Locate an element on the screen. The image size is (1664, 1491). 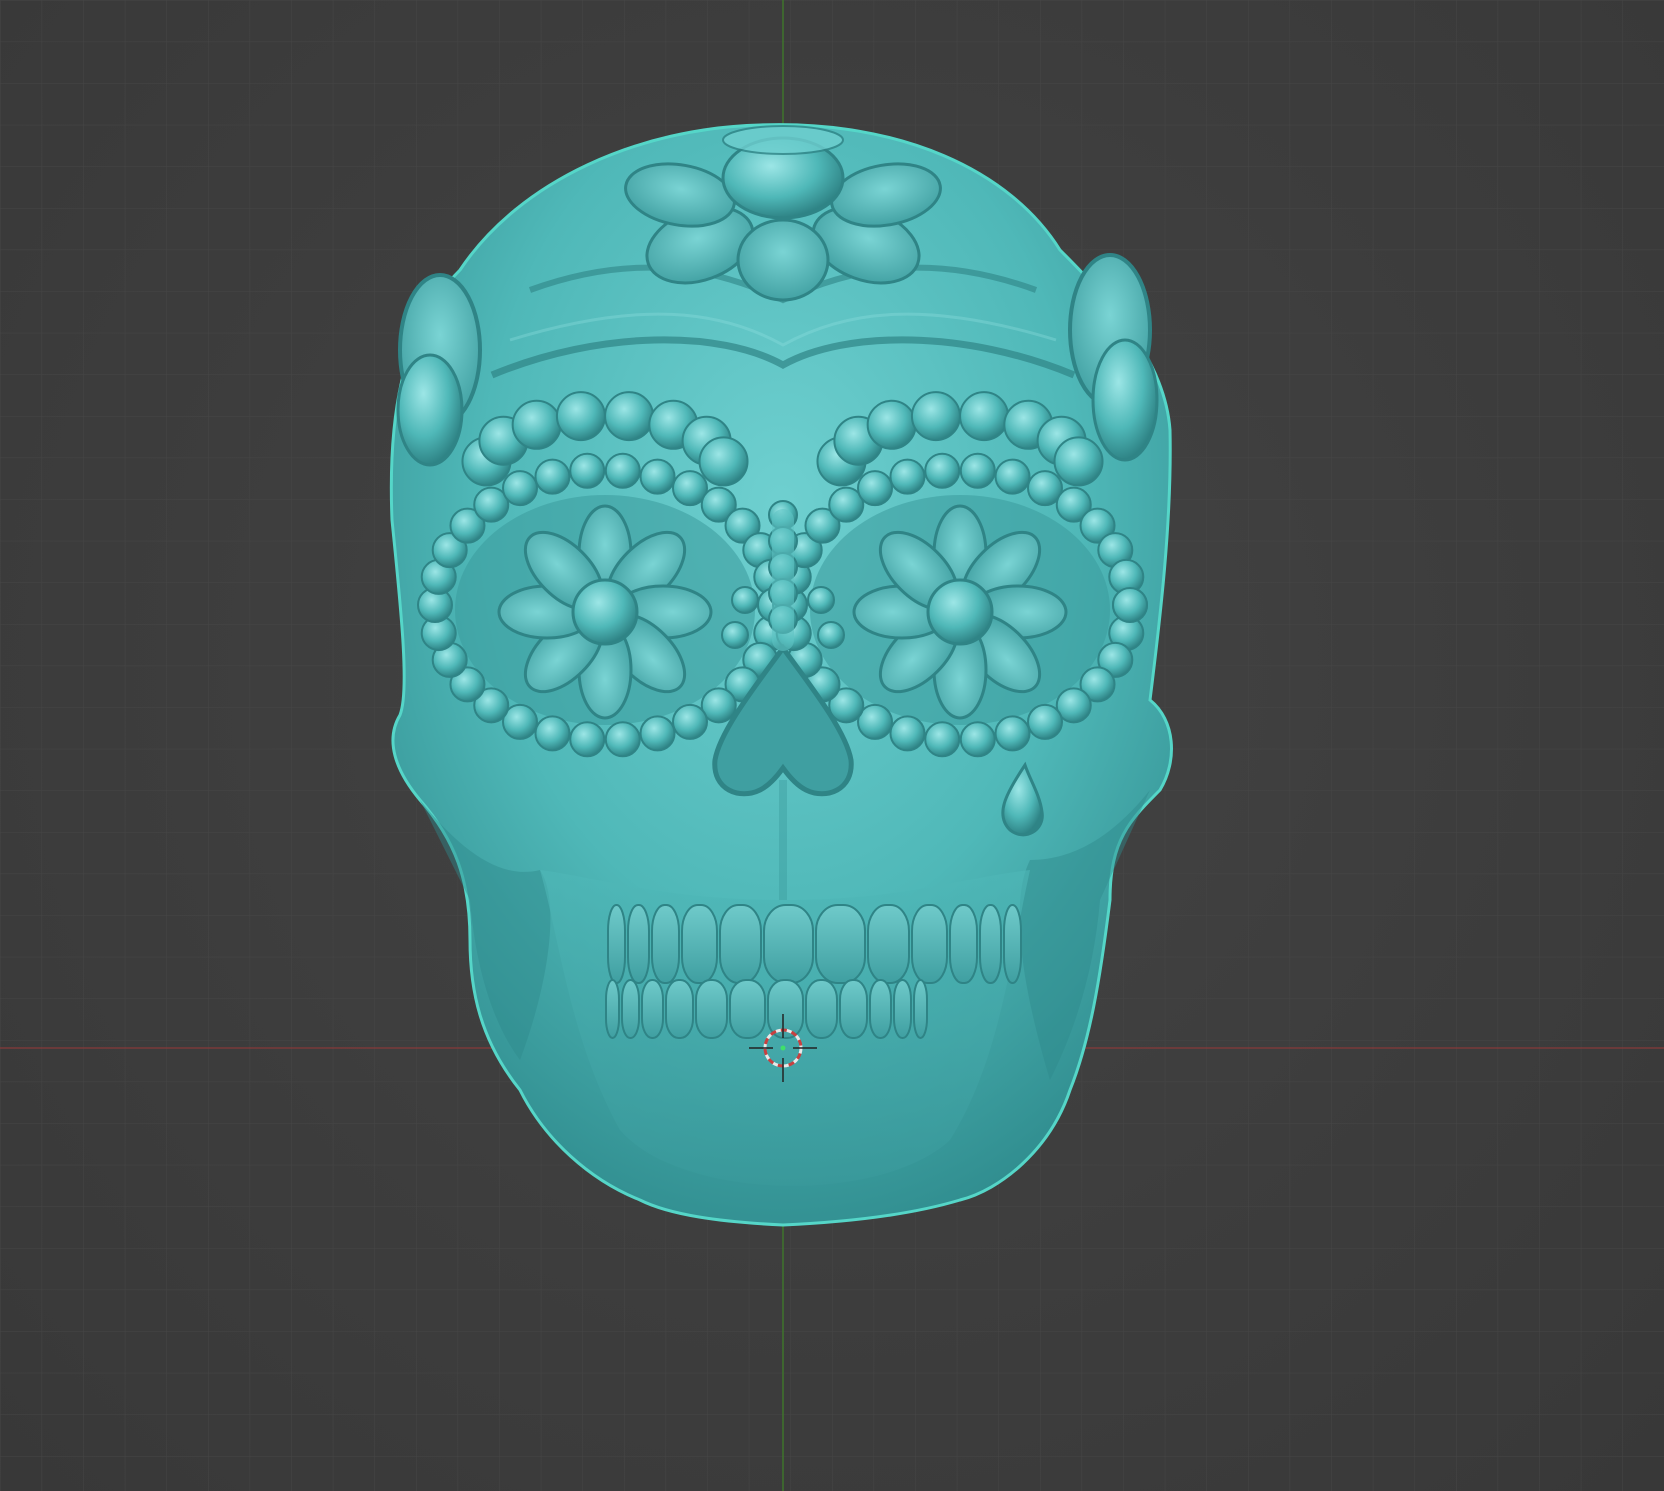
left-eye-flower is located at coordinates (605, 612).